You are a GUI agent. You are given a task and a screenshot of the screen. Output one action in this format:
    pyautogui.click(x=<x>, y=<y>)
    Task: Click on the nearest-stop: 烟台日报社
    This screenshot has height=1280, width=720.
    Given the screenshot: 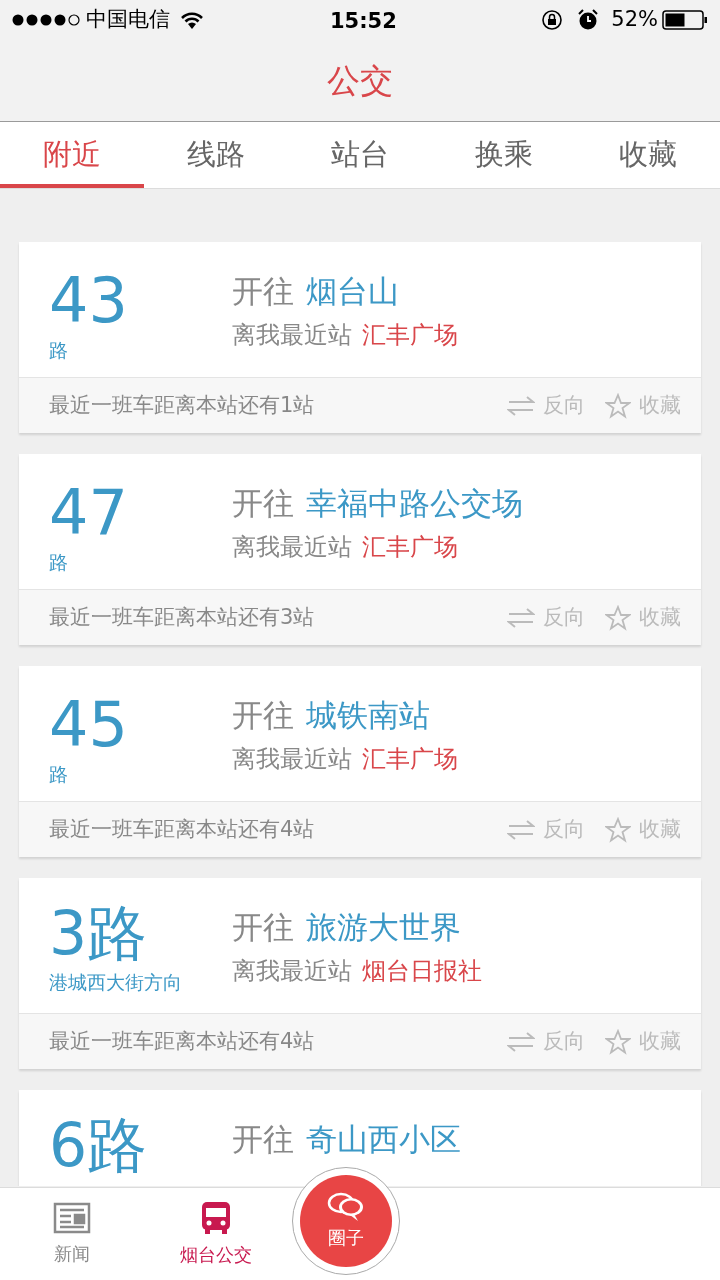 What is the action you would take?
    pyautogui.click(x=422, y=971)
    